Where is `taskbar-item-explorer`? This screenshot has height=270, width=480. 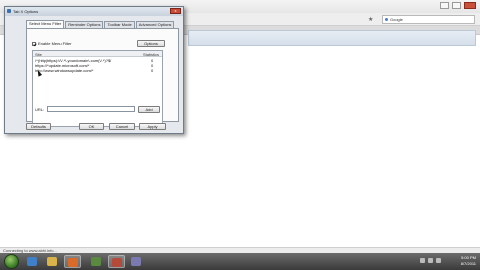 taskbar-item-explorer is located at coordinates (32, 261).